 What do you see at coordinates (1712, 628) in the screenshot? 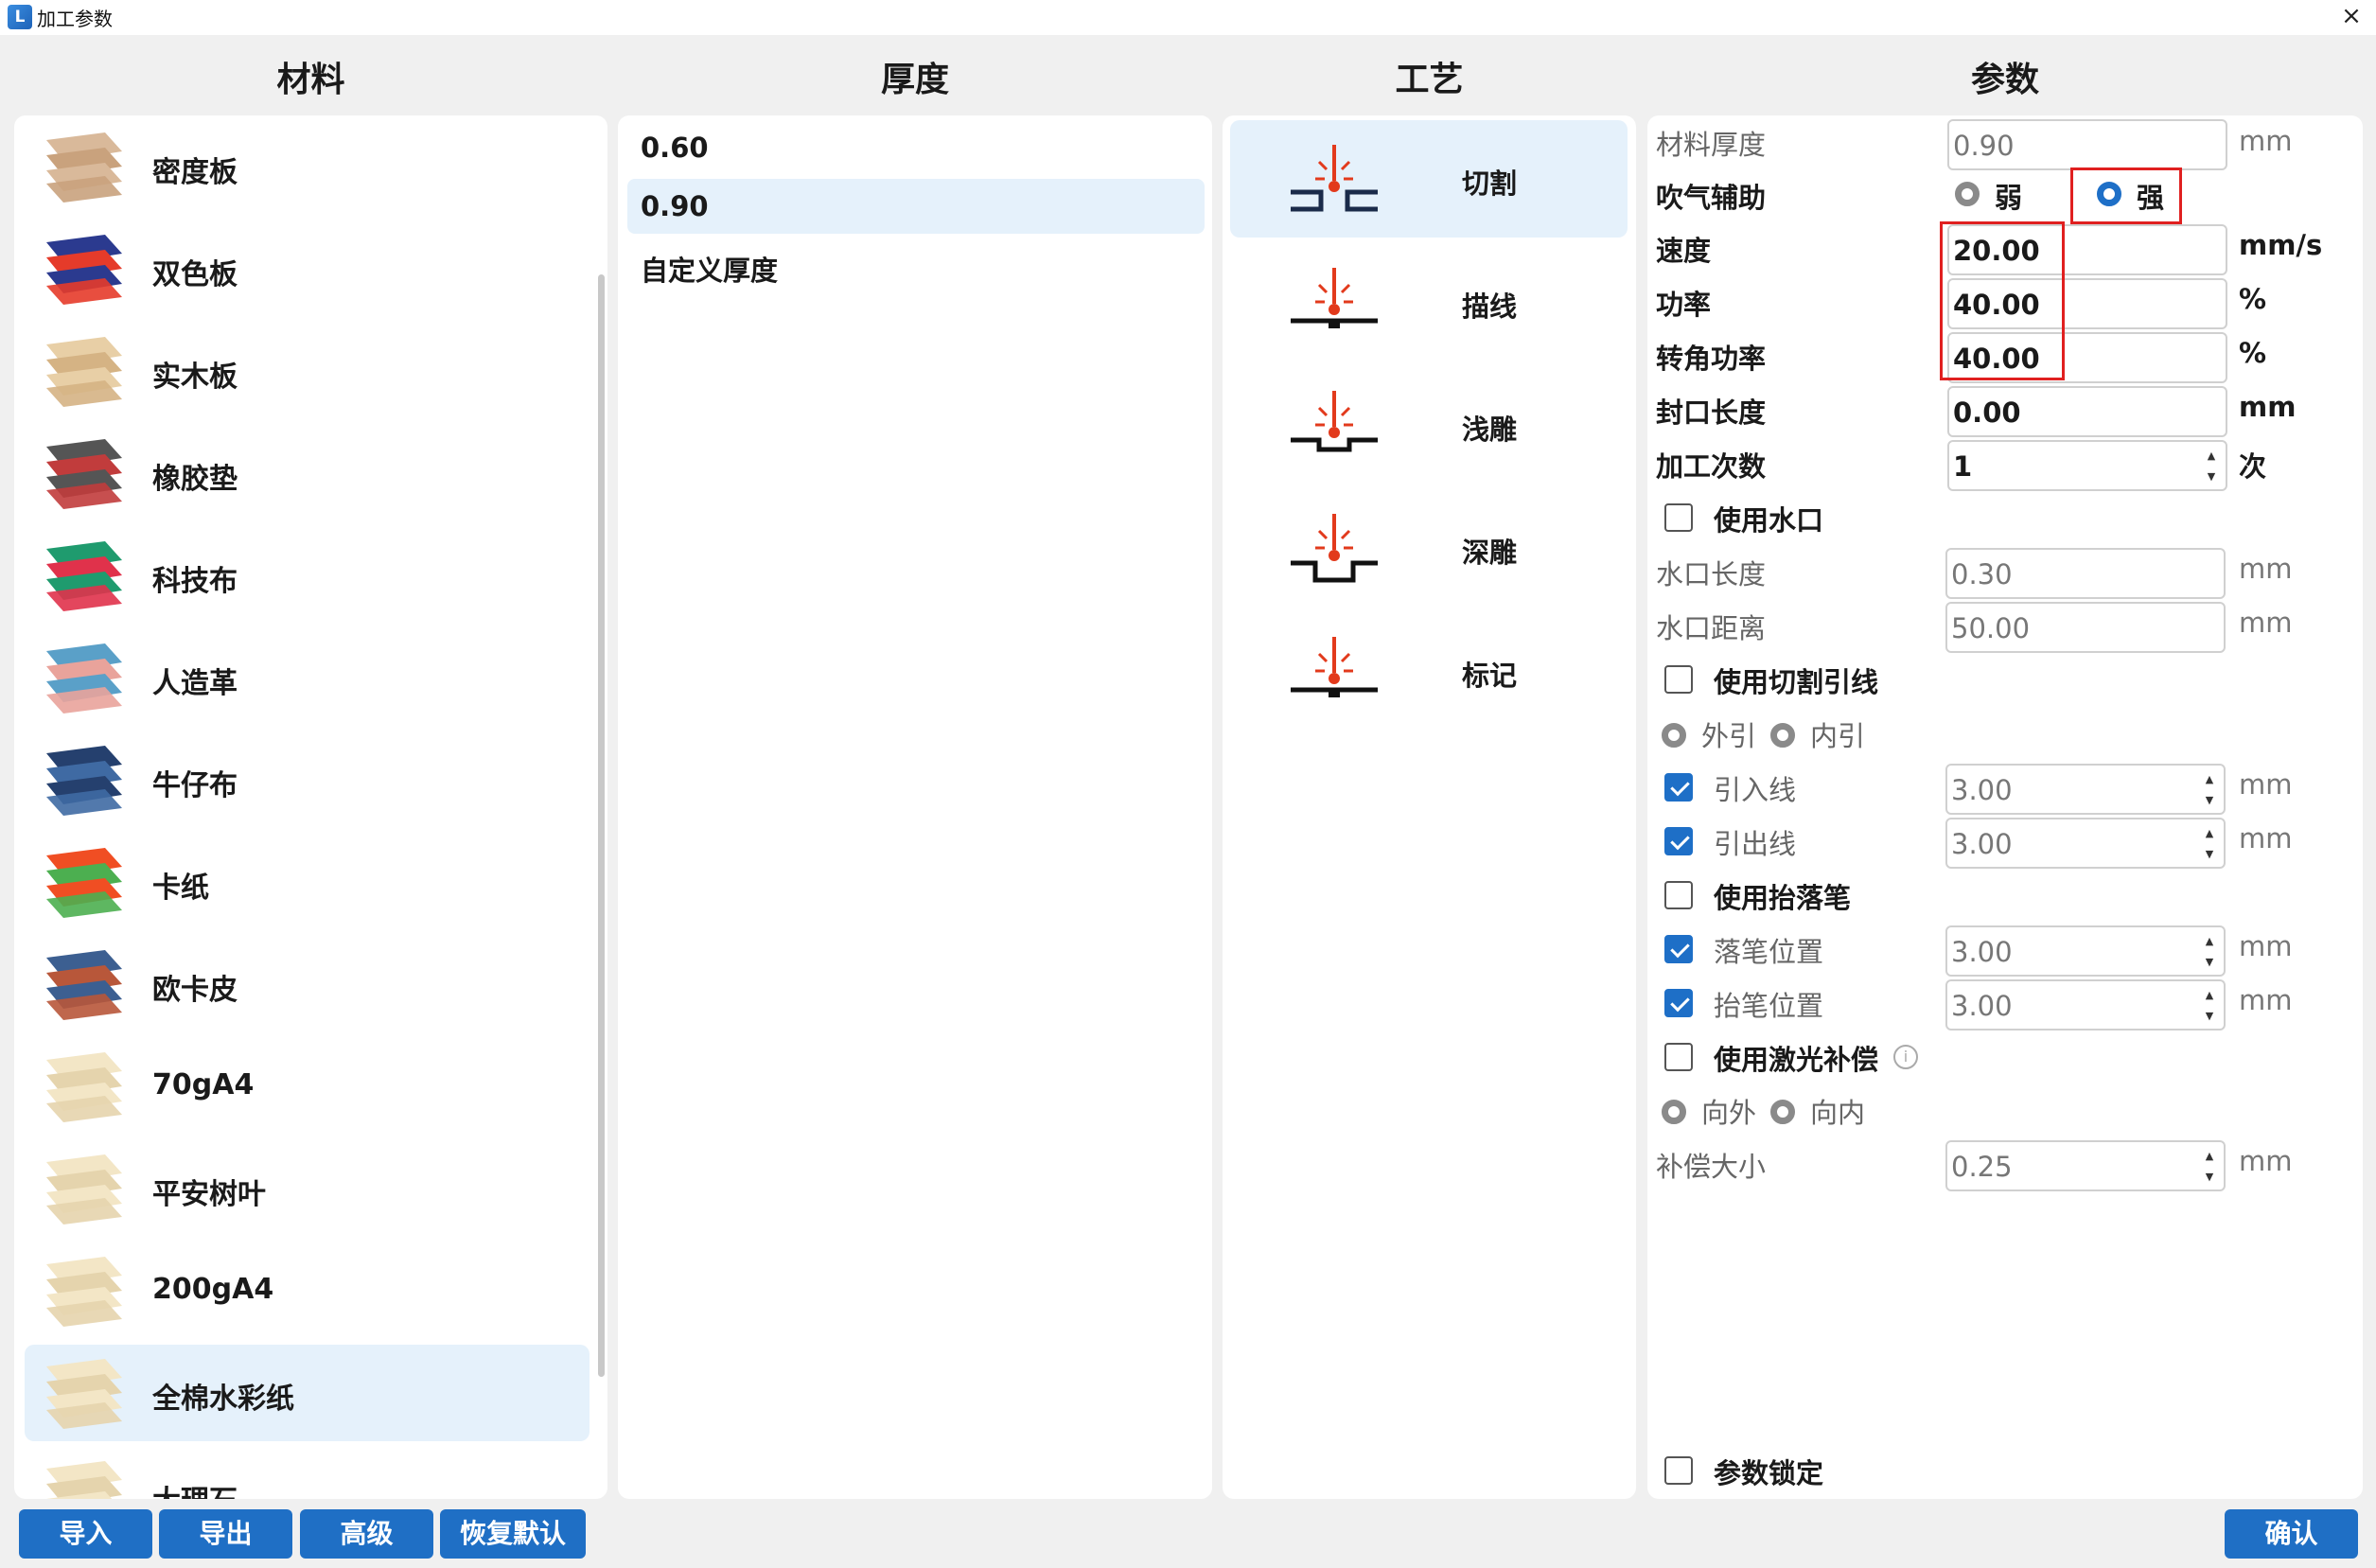
I see `tab-distance-label: 水口距离` at bounding box center [1712, 628].